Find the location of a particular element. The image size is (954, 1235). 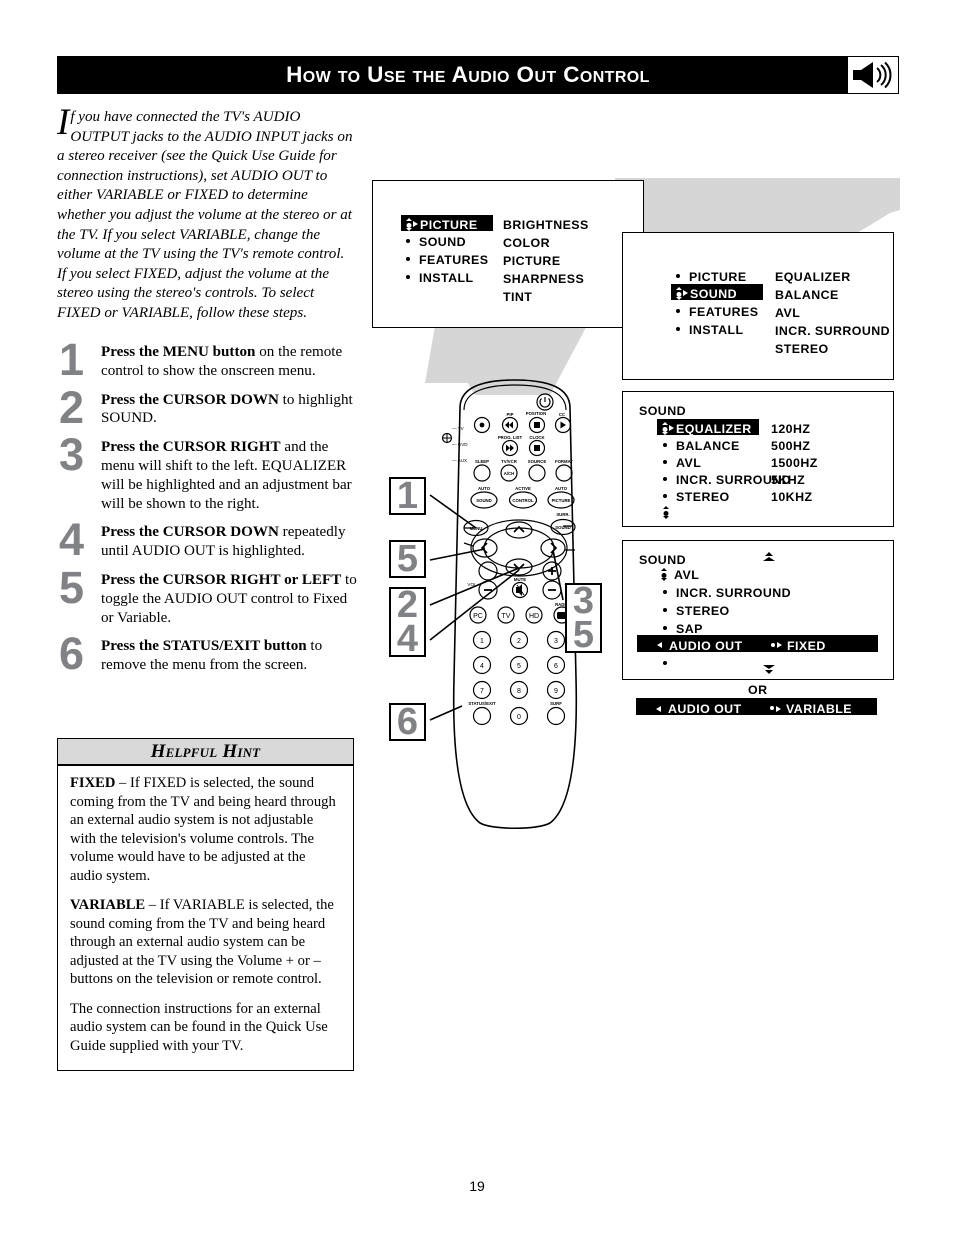

callout-number: 2 is located at coordinates (407, 605).